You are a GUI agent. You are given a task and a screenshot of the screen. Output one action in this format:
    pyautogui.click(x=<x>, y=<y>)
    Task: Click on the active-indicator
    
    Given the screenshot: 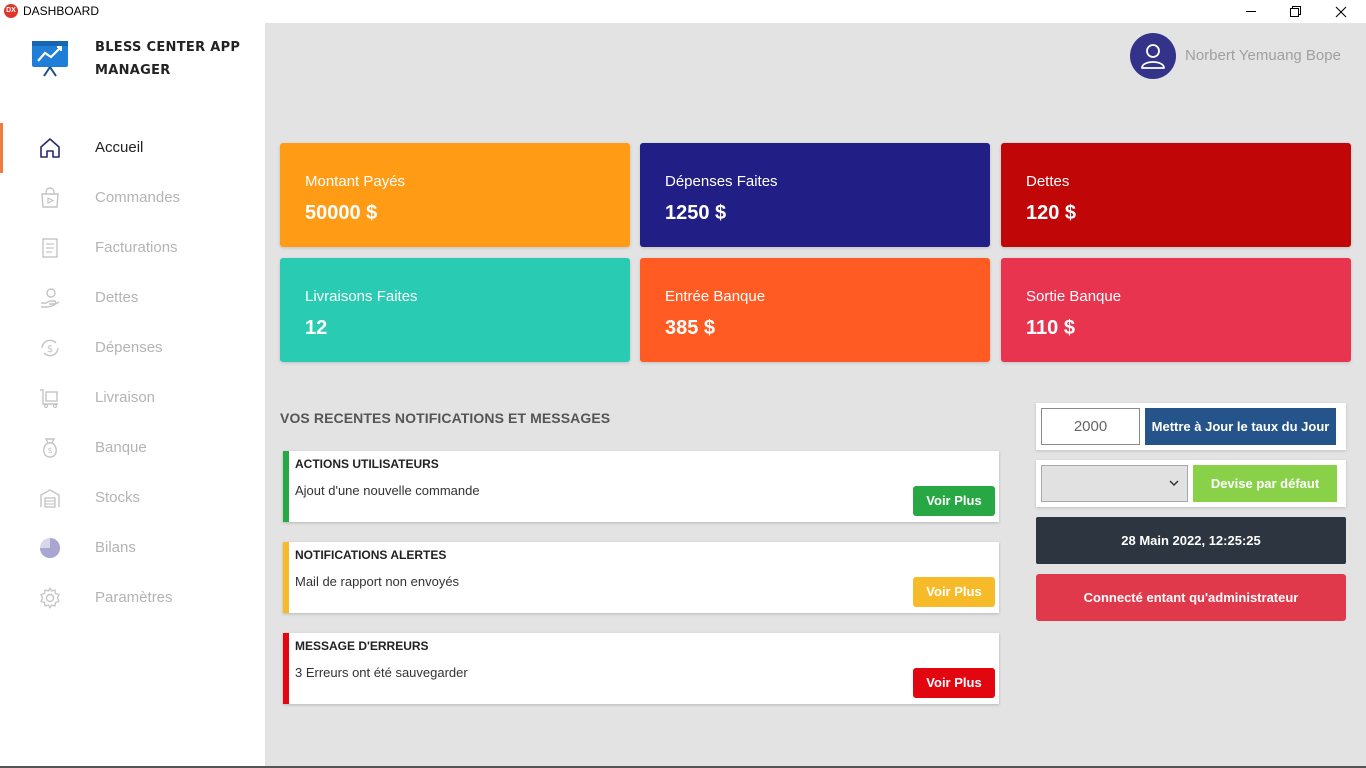 What is the action you would take?
    pyautogui.click(x=1, y=148)
    